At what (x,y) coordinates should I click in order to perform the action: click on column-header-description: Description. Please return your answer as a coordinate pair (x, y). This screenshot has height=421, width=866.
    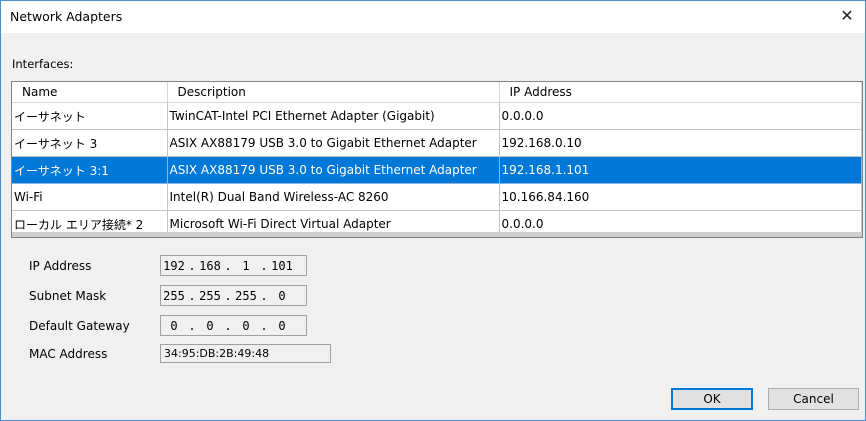
    Looking at the image, I should click on (333, 92).